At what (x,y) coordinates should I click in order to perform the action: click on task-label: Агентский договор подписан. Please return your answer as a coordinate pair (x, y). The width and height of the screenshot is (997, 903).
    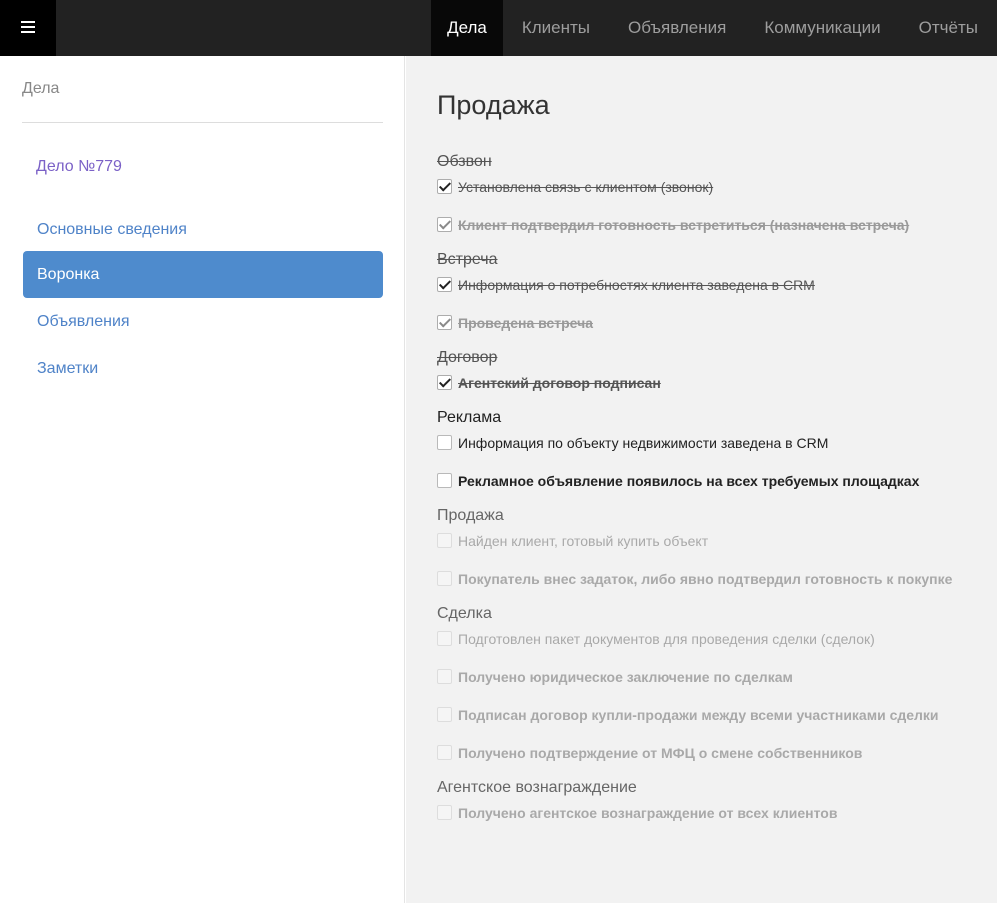
    Looking at the image, I should click on (559, 383).